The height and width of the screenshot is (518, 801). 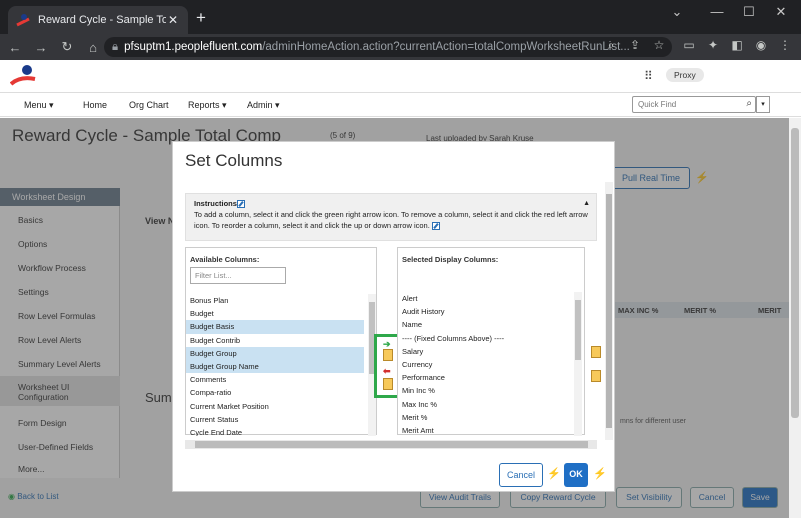 I want to click on quick-find-dropdown: ▾, so click(x=763, y=104).